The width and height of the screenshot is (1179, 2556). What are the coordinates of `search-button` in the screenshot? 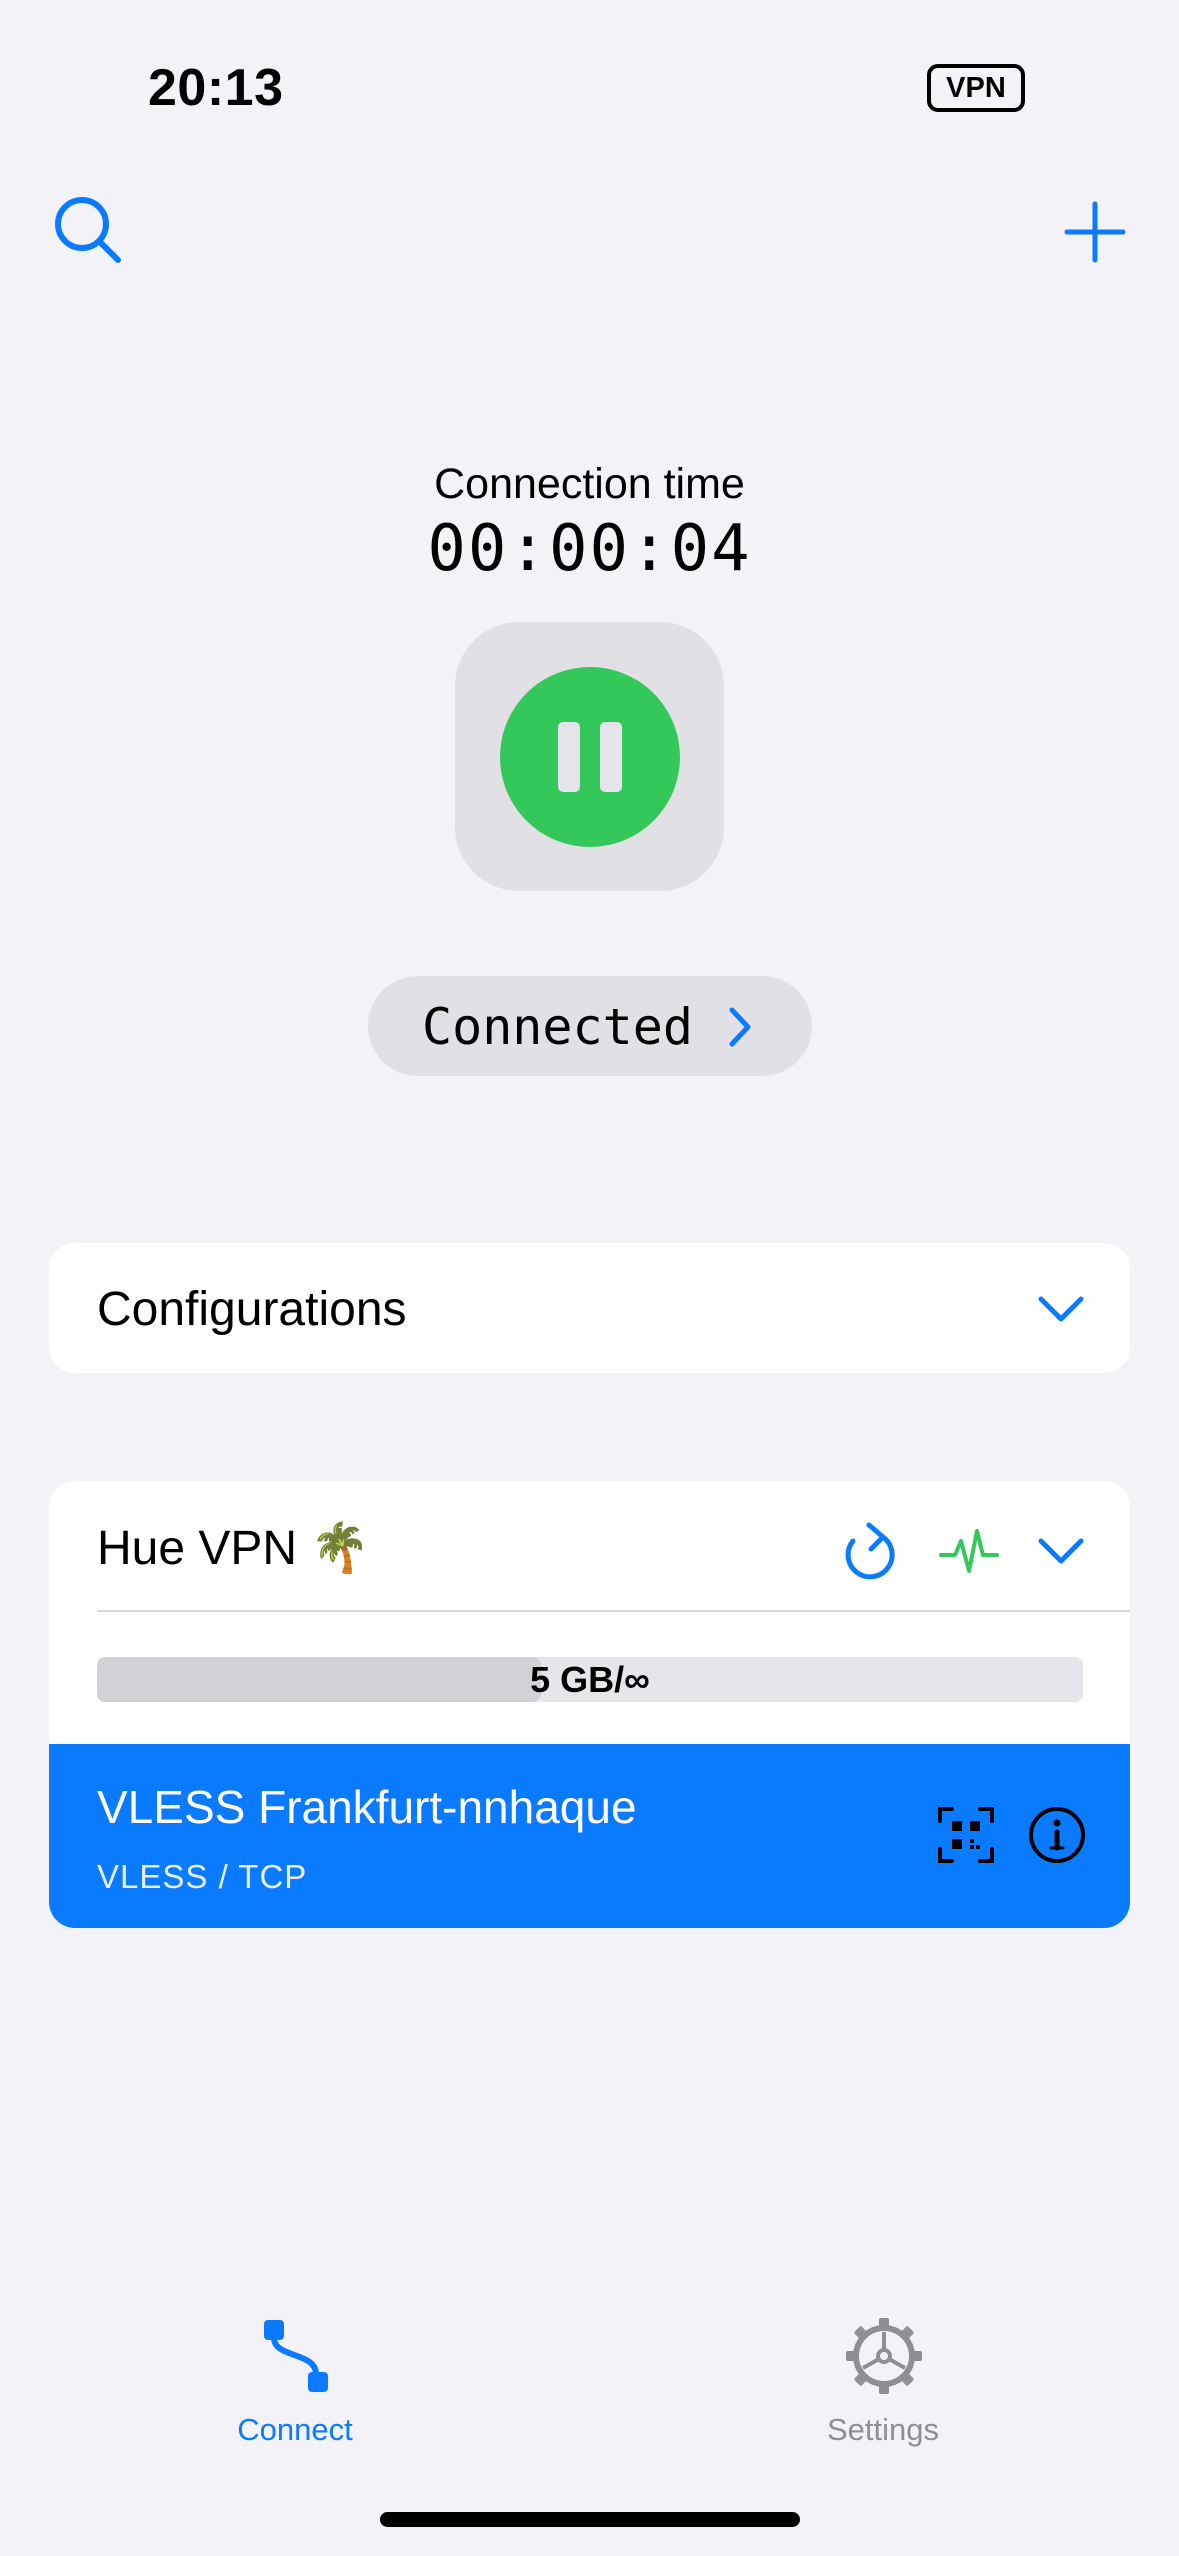 It's located at (90, 232).